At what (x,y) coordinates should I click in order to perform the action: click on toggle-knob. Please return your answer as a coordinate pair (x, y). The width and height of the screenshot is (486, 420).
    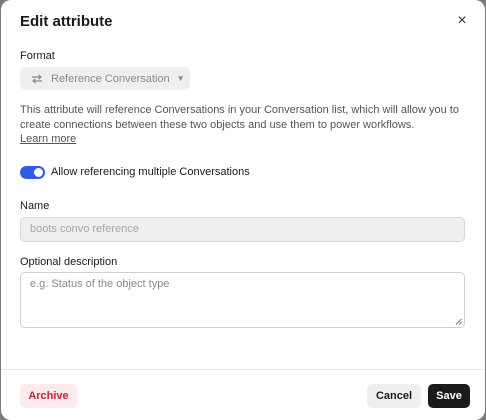
    Looking at the image, I should click on (38, 172).